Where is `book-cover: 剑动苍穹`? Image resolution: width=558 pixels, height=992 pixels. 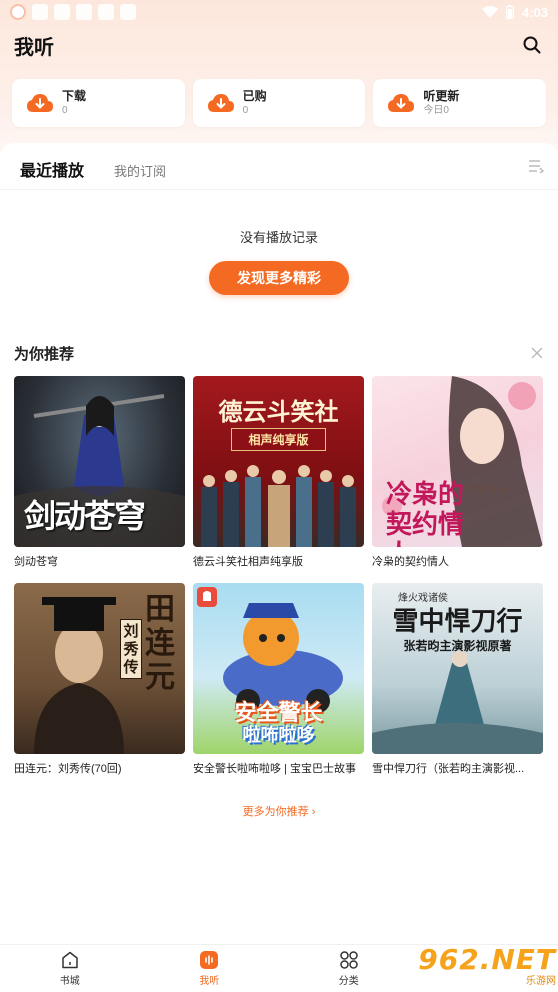 book-cover: 剑动苍穹 is located at coordinates (99, 461).